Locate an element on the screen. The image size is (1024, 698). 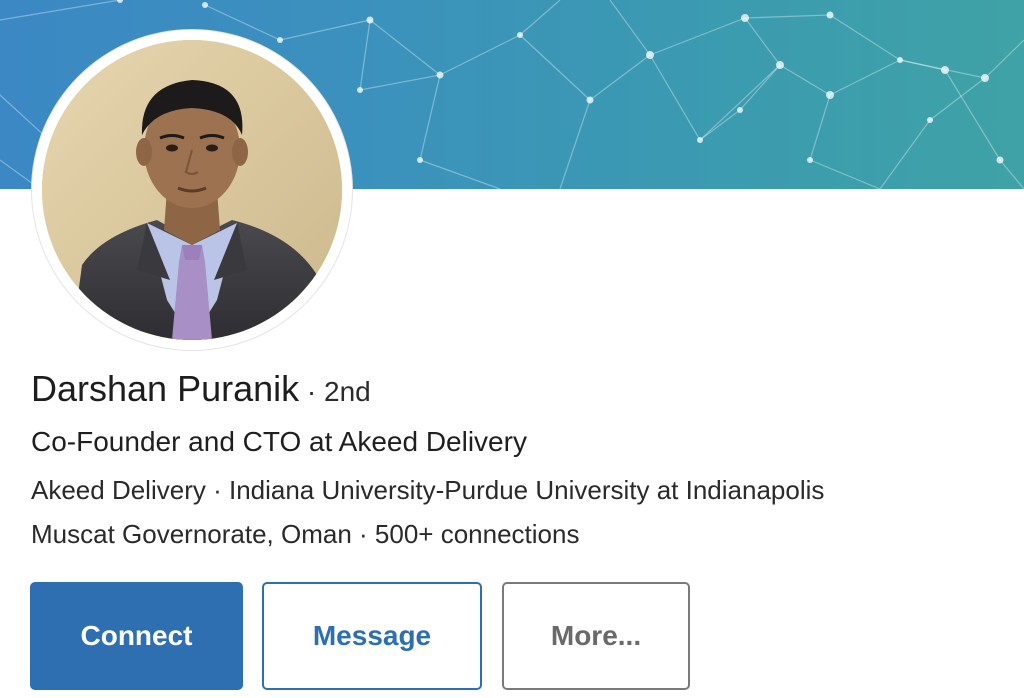
person-portrait is located at coordinates (192, 190).